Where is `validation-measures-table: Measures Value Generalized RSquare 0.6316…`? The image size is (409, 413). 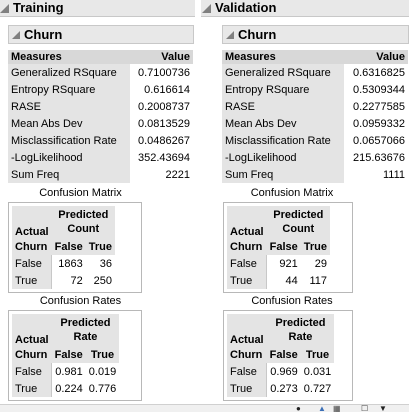 validation-measures-table: Measures Value Generalized RSquare 0.6316… is located at coordinates (315, 116).